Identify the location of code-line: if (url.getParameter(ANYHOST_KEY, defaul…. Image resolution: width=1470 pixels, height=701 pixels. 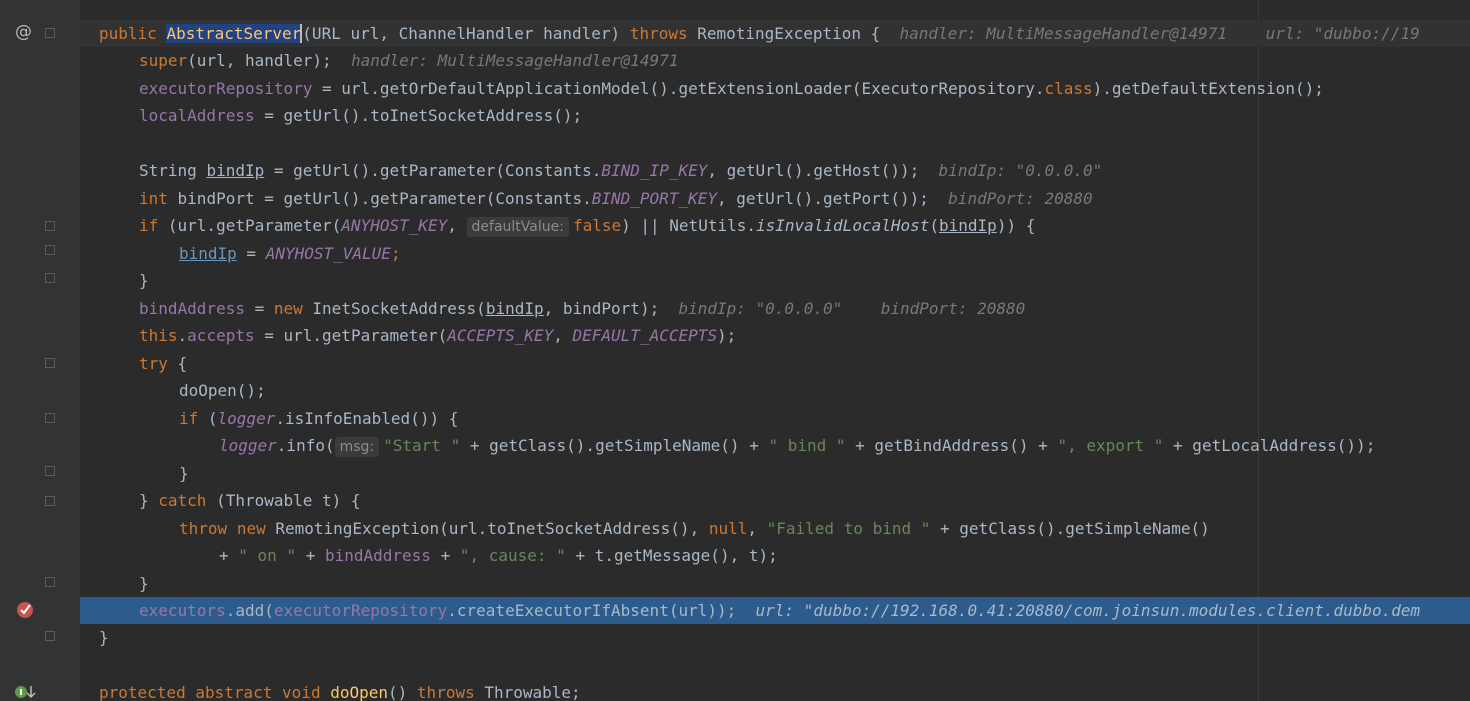
(775, 225).